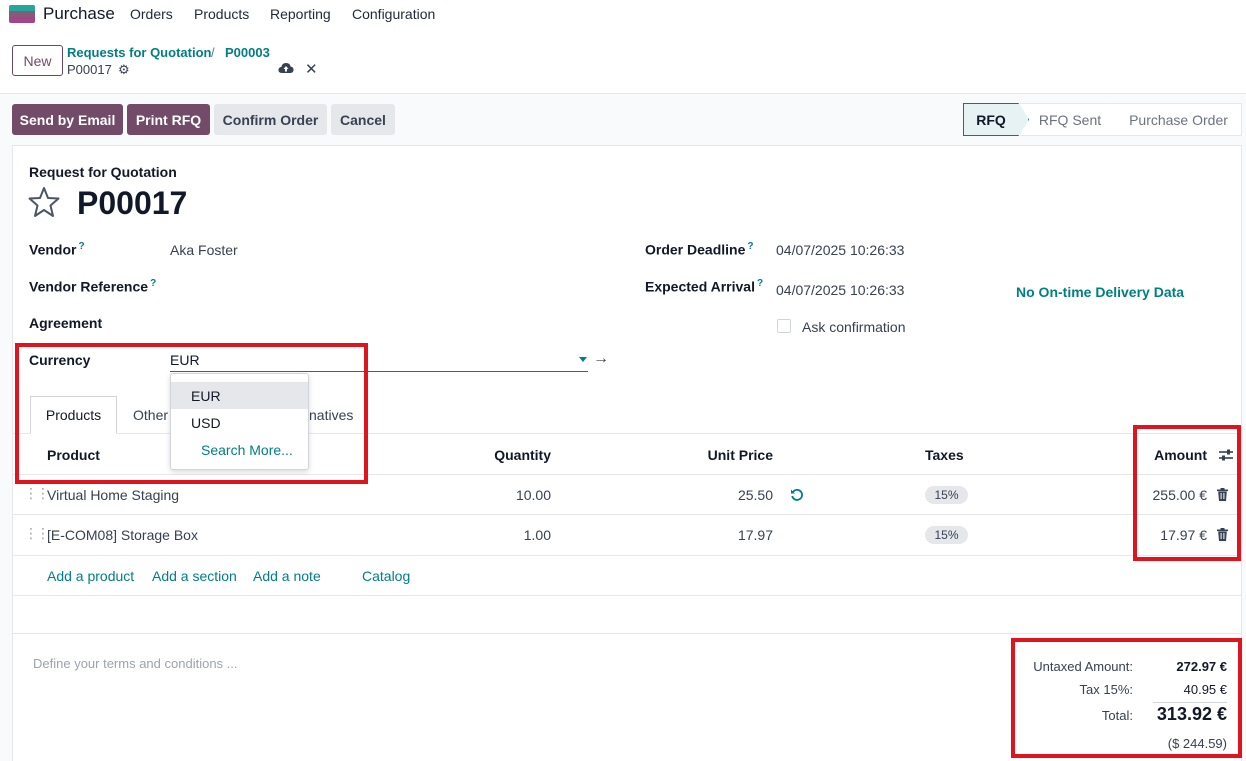  Describe the element at coordinates (1100, 292) in the screenshot. I see `on-time-delivery-info: No On-time Delivery Data` at that location.